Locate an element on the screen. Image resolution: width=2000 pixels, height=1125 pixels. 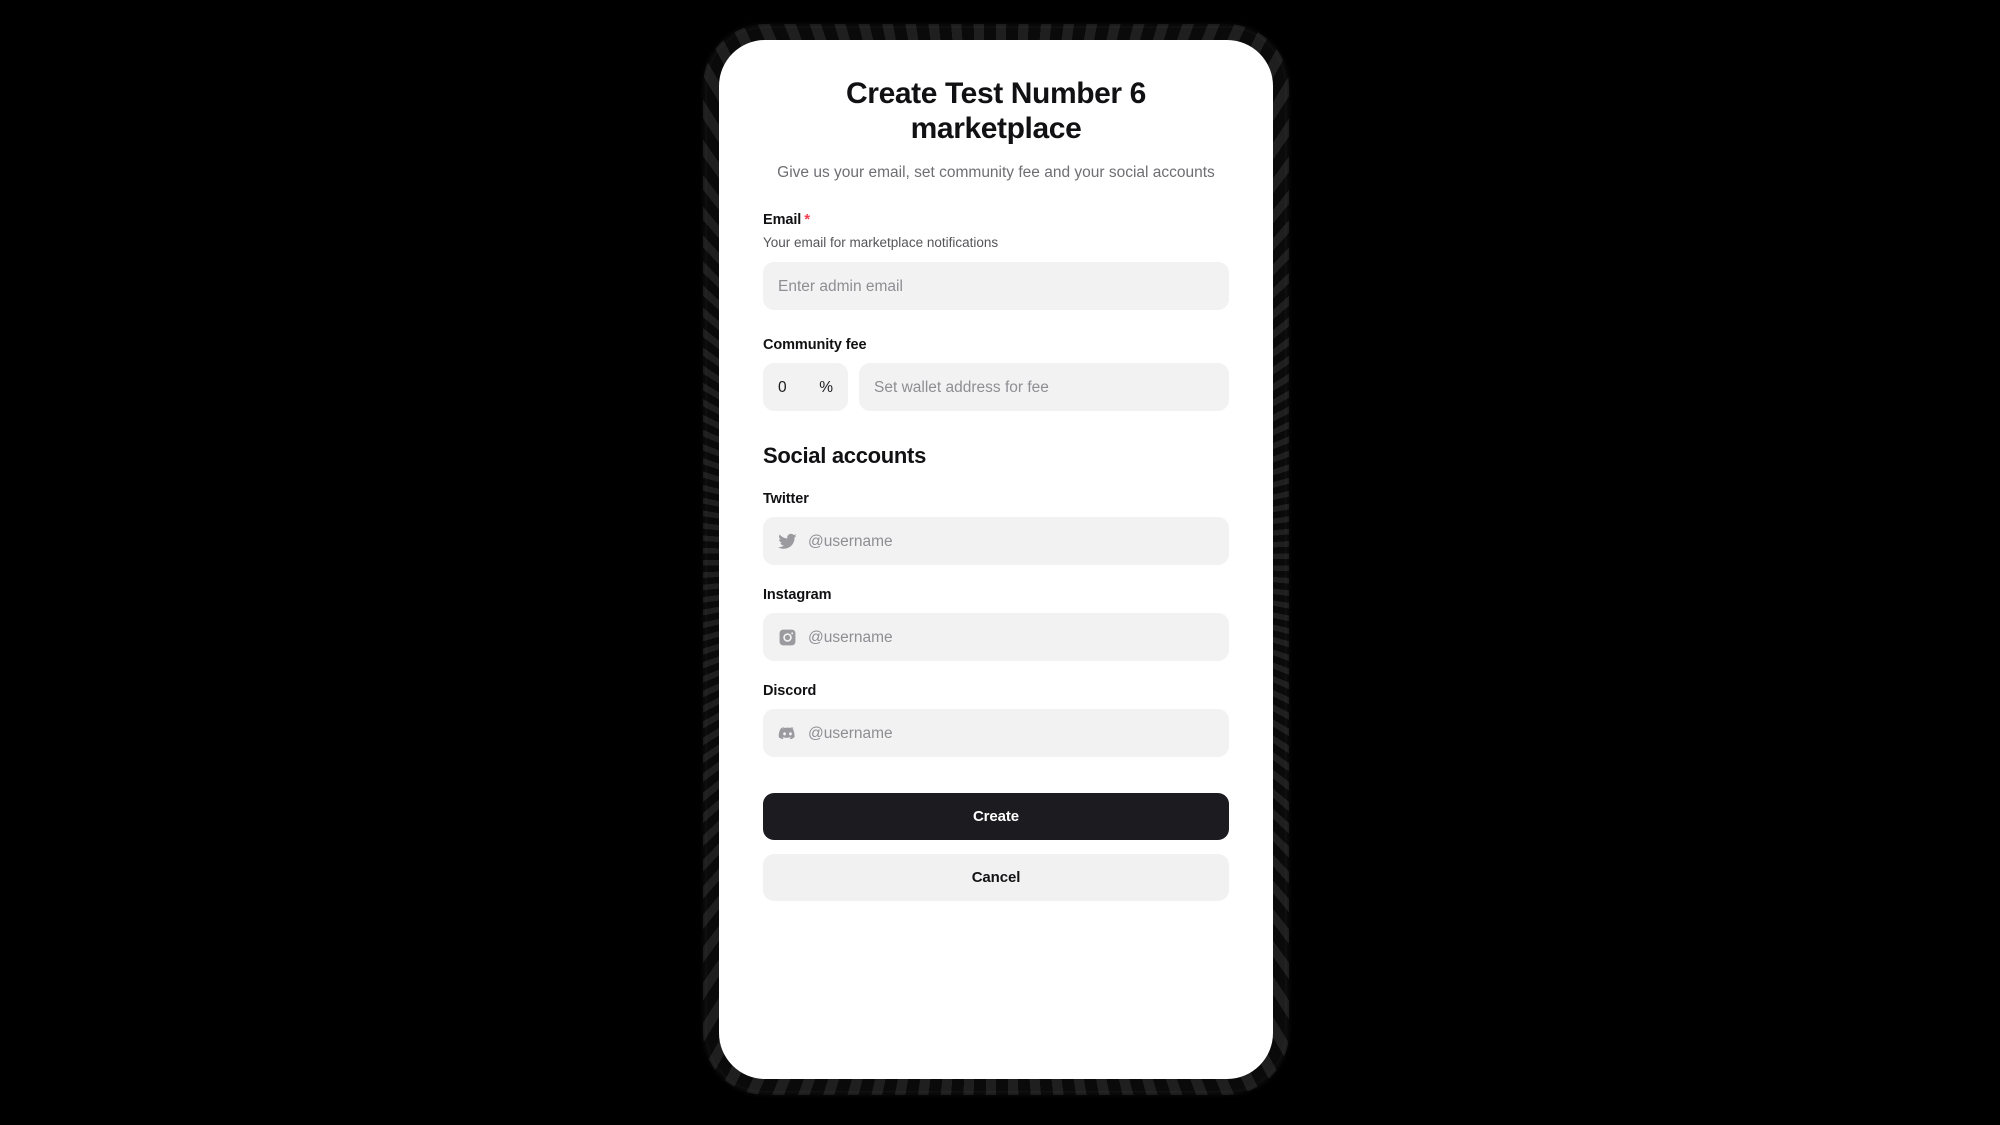
social-account-instagram: Instagram @username is located at coordinates (996, 624).